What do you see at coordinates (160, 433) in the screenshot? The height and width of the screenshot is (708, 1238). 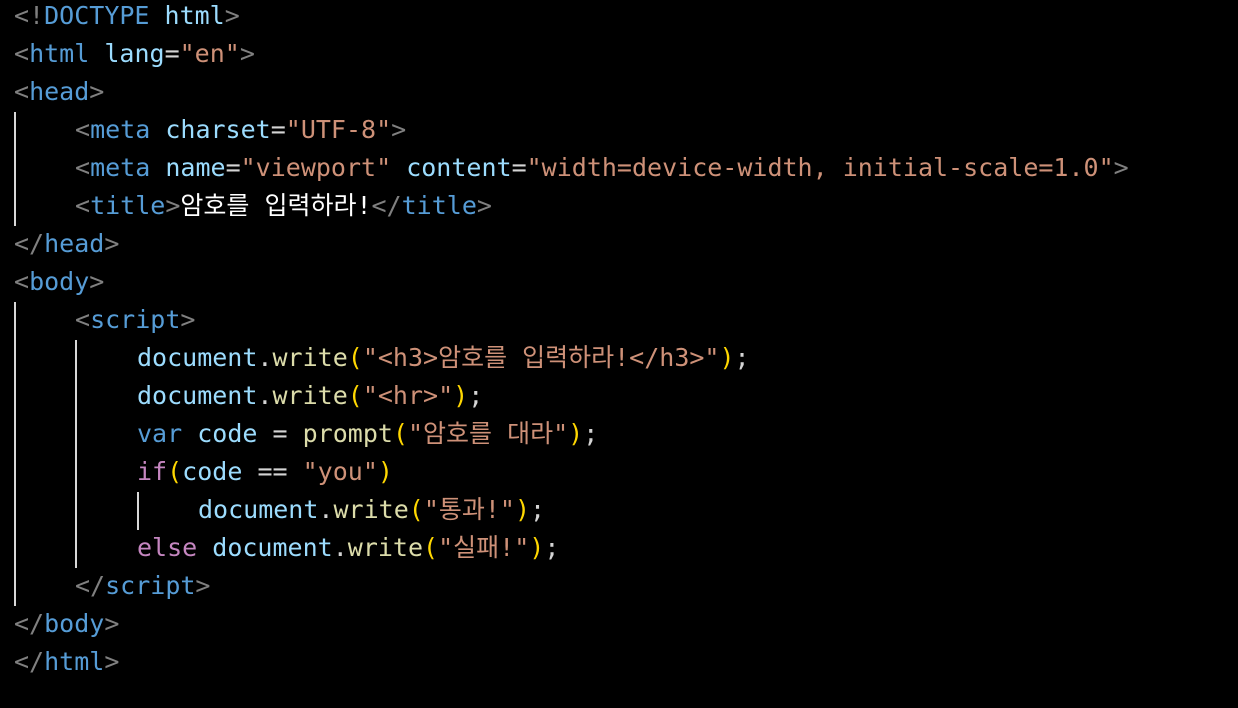 I see `keyword: var` at bounding box center [160, 433].